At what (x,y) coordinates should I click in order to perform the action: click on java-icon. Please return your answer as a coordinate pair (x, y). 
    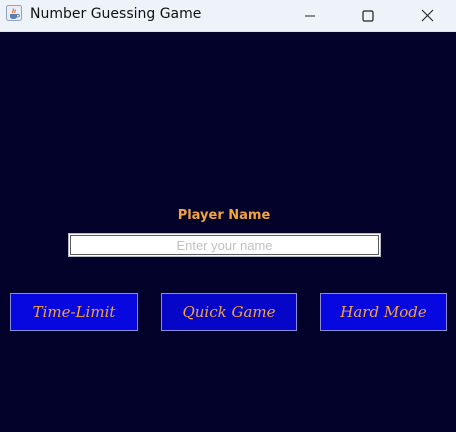
    Looking at the image, I should click on (14, 13).